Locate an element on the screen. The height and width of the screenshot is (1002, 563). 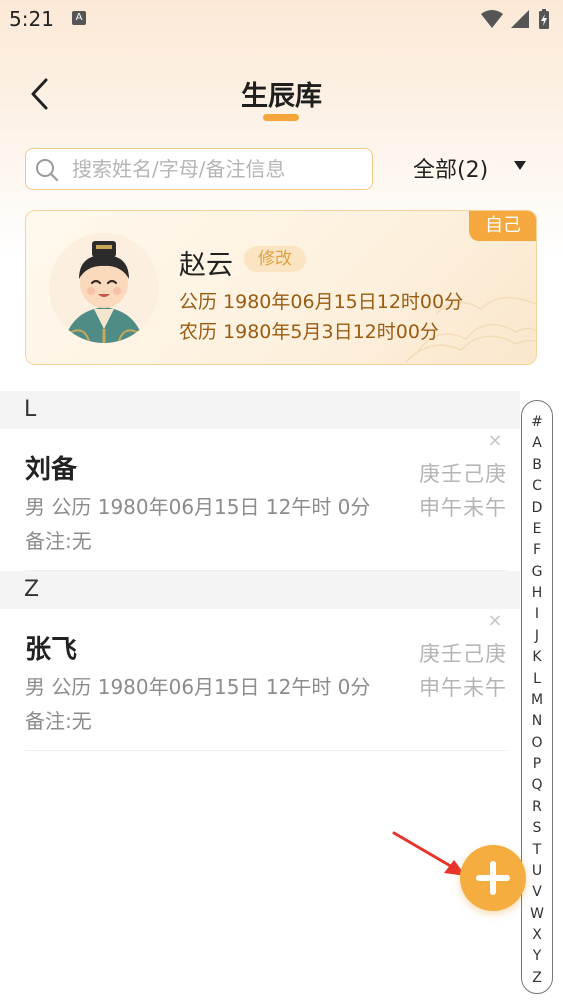
avatar is located at coordinates (104, 288).